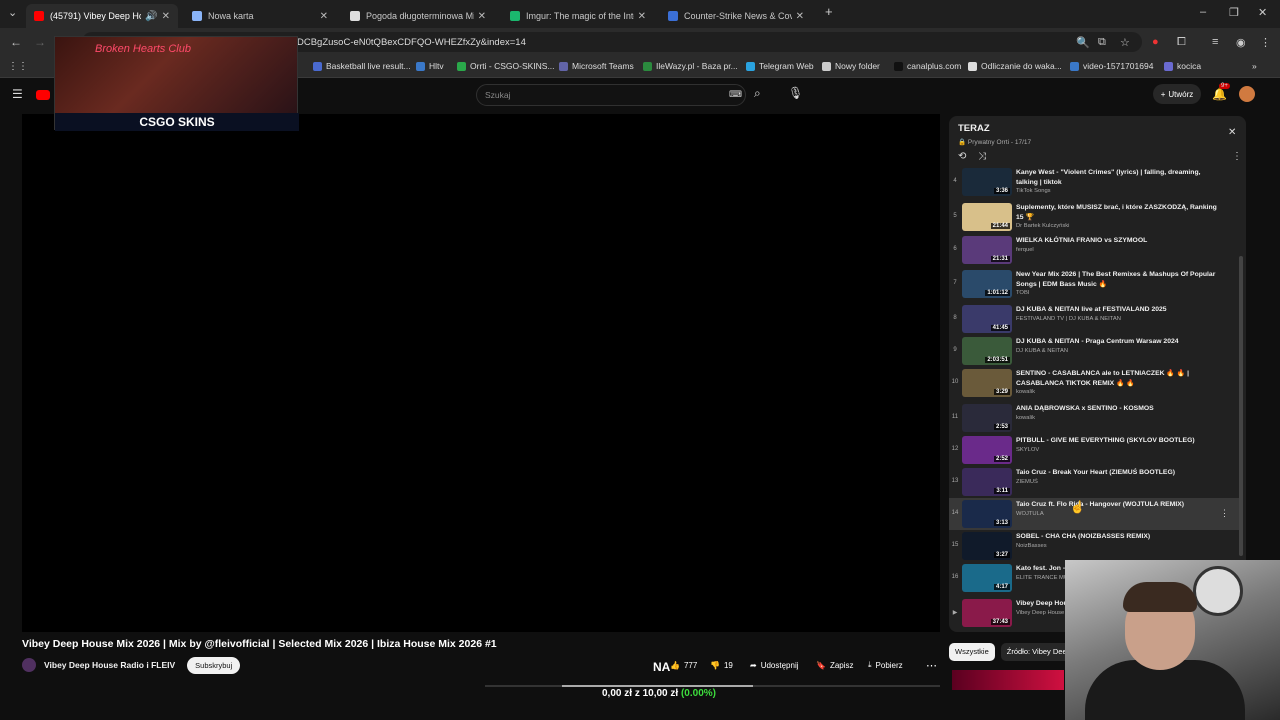  Describe the element at coordinates (1262, 12) in the screenshot. I see `close-window-icon: ✕` at that location.